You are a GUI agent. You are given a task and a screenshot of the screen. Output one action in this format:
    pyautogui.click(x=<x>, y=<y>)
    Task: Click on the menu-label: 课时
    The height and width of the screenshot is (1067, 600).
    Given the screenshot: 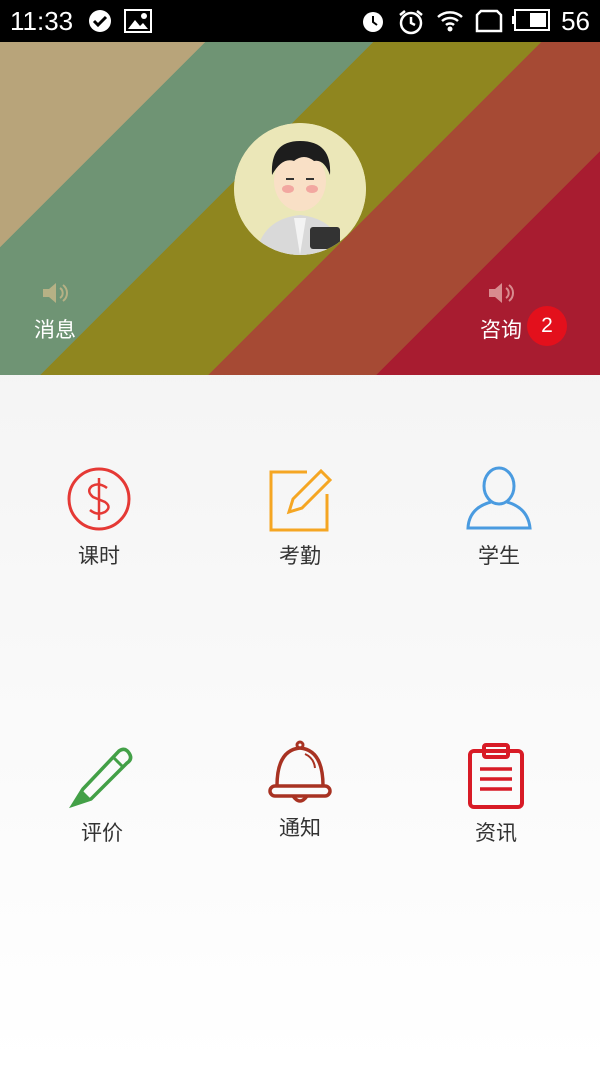 What is the action you would take?
    pyautogui.click(x=99, y=556)
    